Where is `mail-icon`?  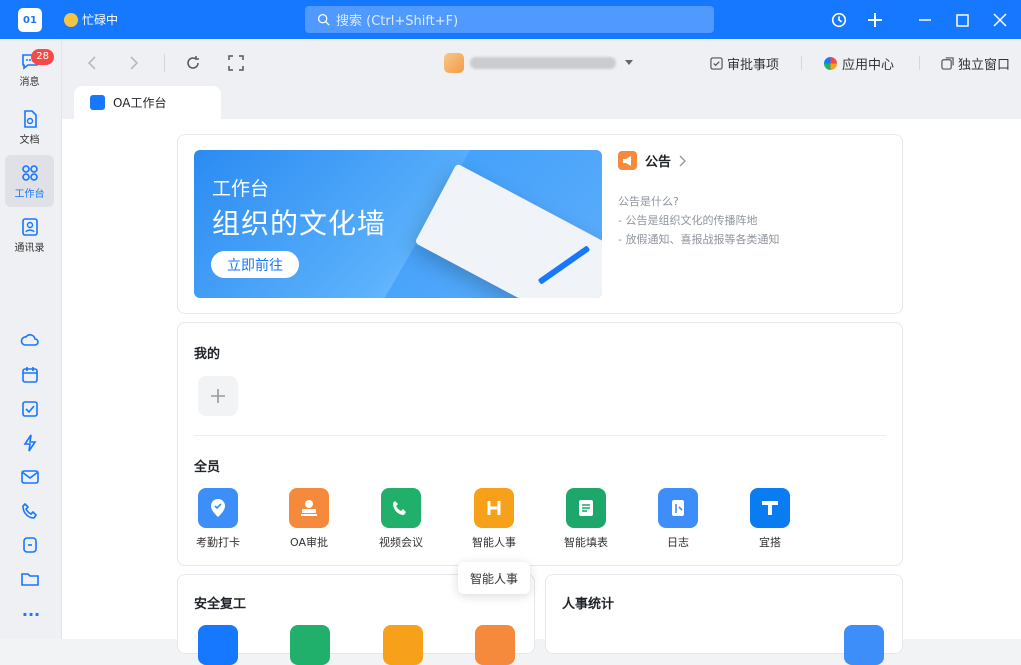
mail-icon is located at coordinates (30, 477).